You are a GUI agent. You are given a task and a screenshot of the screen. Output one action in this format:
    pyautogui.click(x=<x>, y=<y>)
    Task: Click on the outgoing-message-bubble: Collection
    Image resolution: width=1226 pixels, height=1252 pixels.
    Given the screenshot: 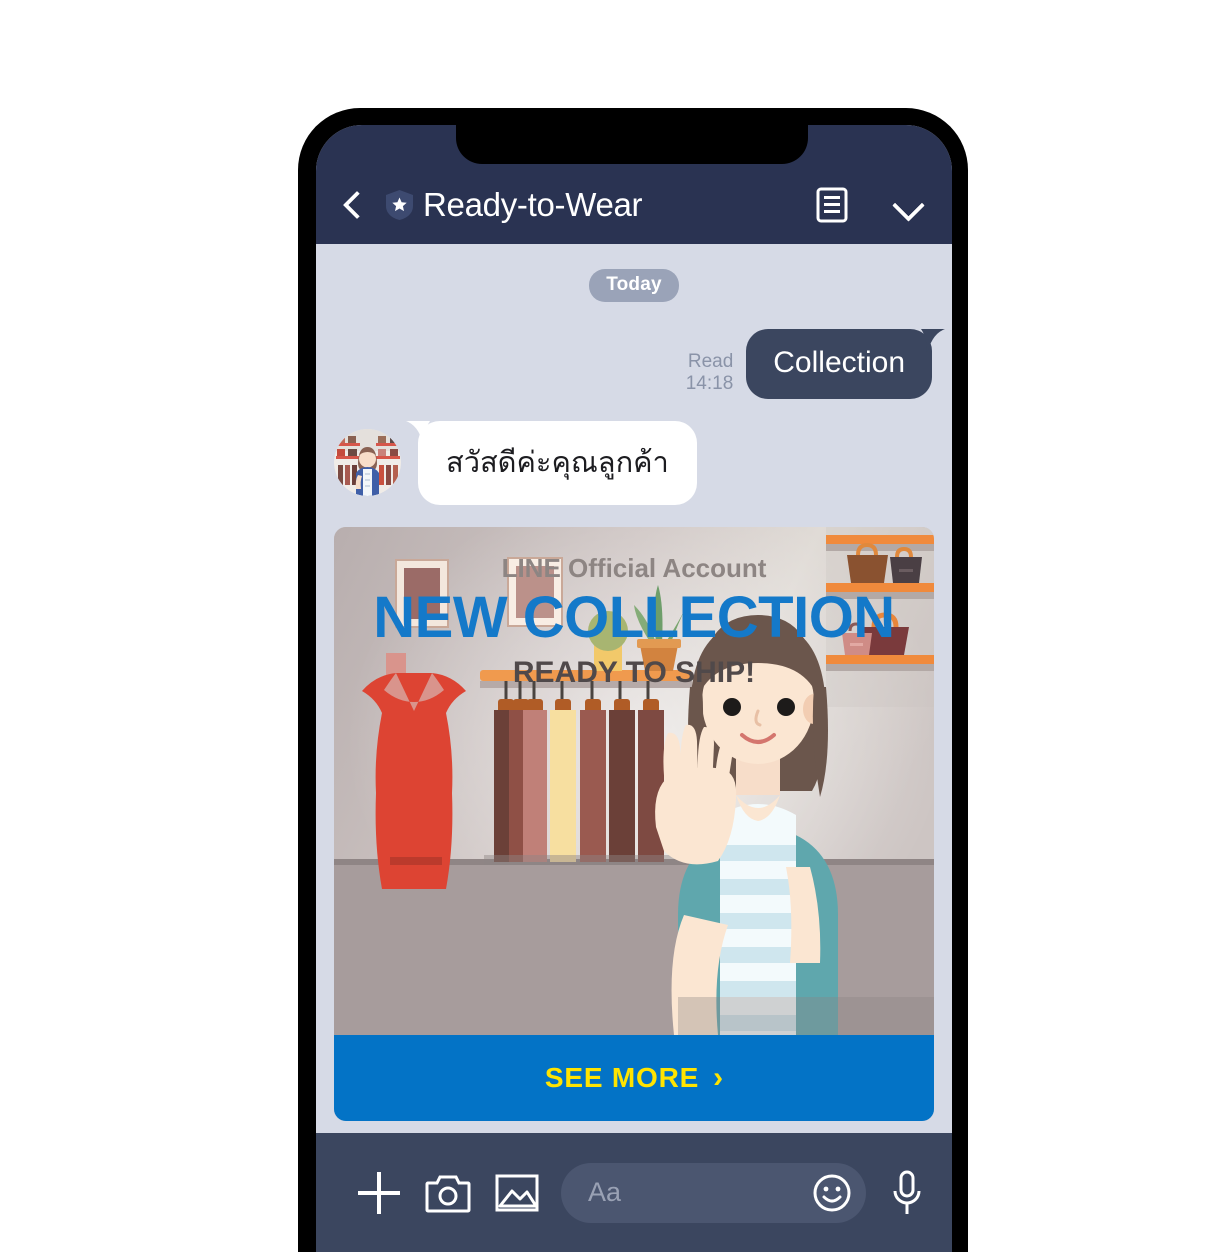 What is the action you would take?
    pyautogui.click(x=839, y=364)
    